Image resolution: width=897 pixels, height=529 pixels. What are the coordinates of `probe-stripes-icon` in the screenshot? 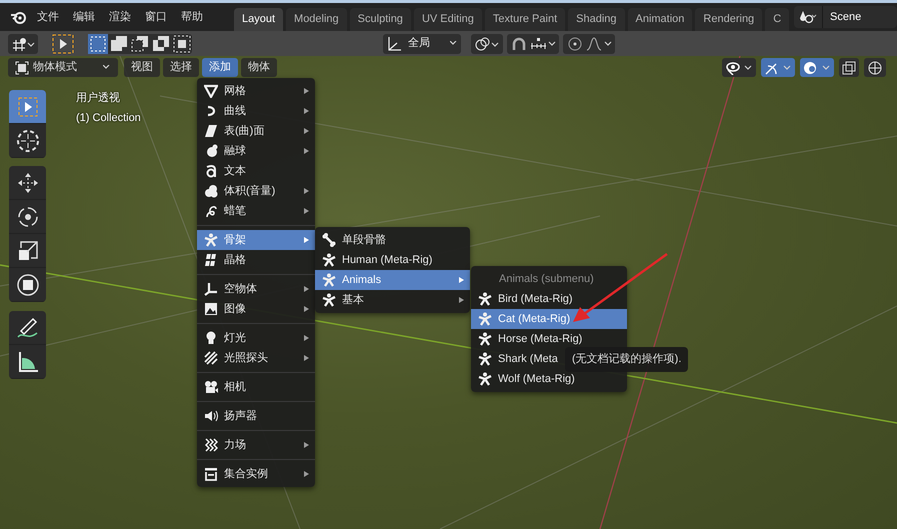 It's located at (211, 358).